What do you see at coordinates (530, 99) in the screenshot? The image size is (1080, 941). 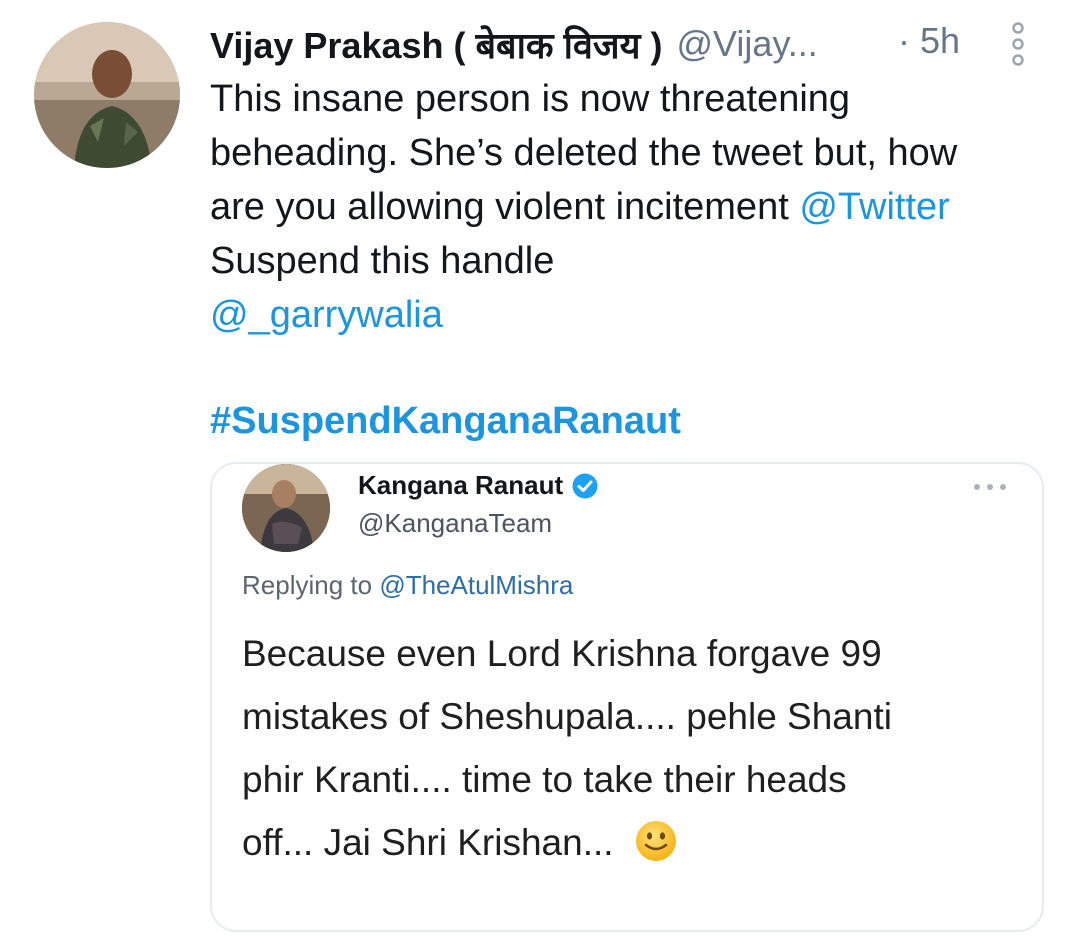 I see `tweet-text-line: This insane person is now threatening` at bounding box center [530, 99].